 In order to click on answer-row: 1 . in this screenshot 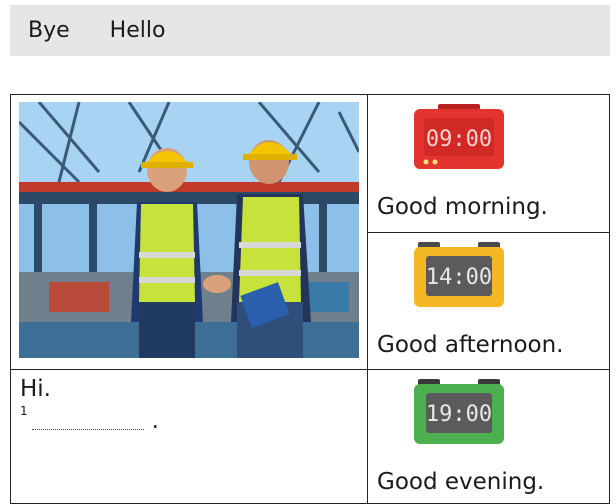, I will do `click(89, 419)`.